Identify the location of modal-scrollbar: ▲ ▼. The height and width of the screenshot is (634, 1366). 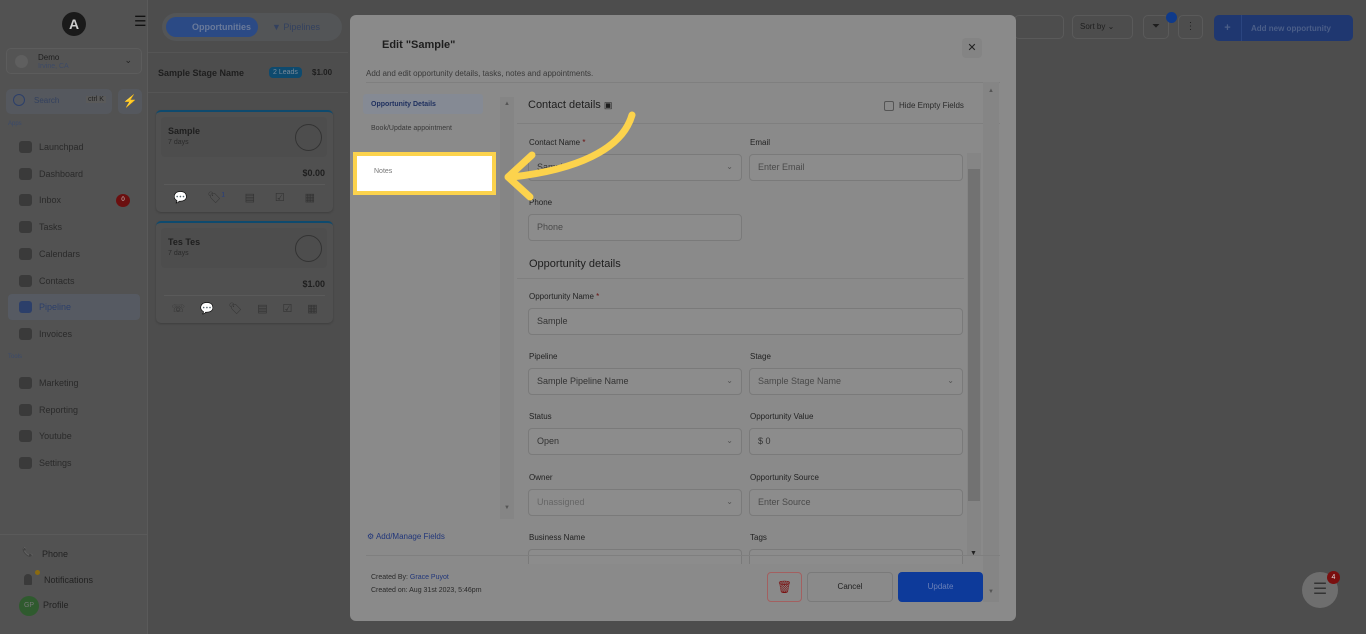
(991, 342).